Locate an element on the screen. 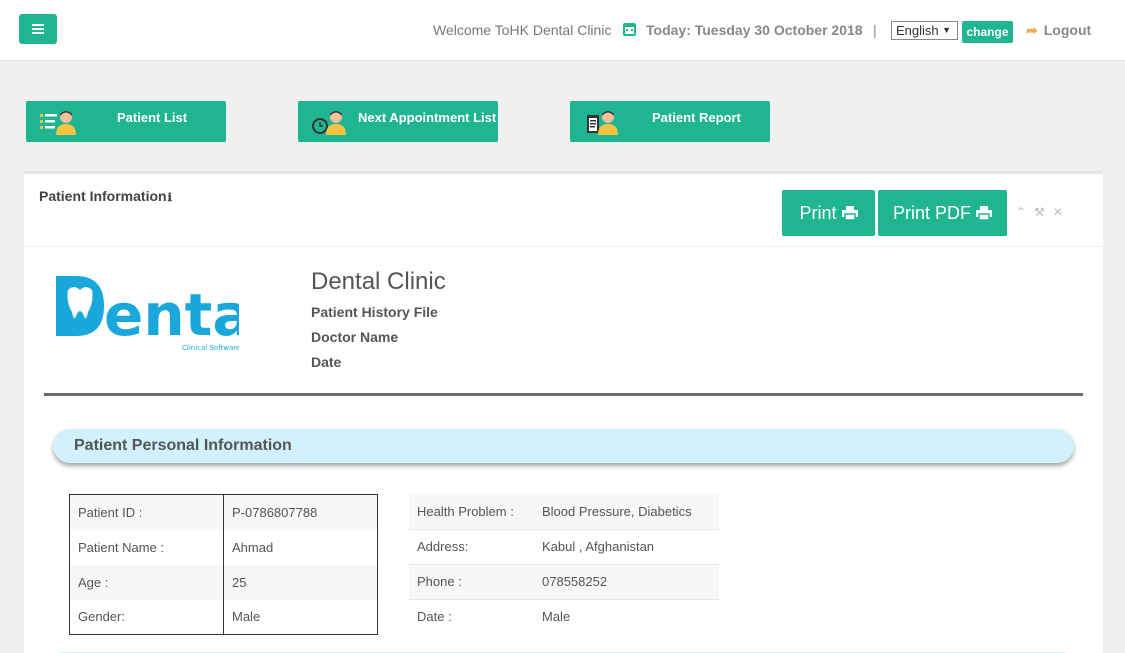 The height and width of the screenshot is (653, 1125). personal-info-section-header: Patient Personal Information is located at coordinates (563, 446).